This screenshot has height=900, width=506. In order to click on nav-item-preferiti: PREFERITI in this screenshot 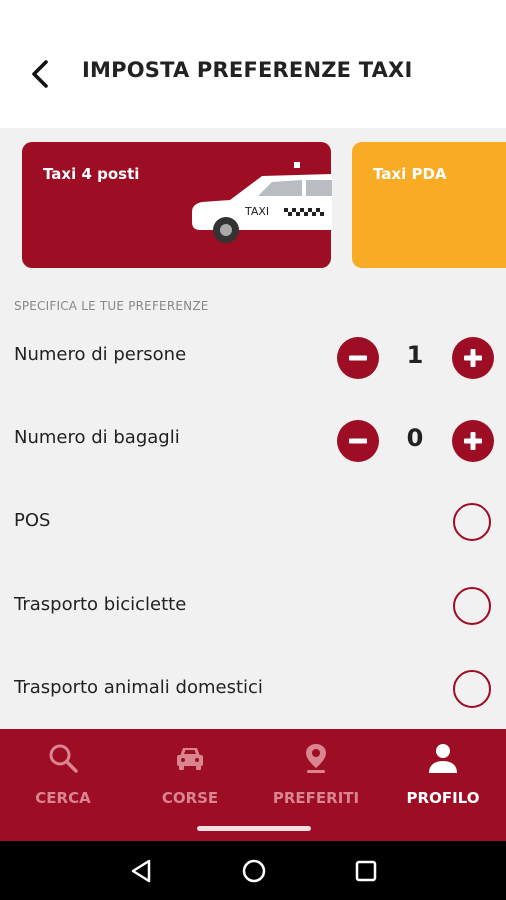, I will do `click(316, 781)`.